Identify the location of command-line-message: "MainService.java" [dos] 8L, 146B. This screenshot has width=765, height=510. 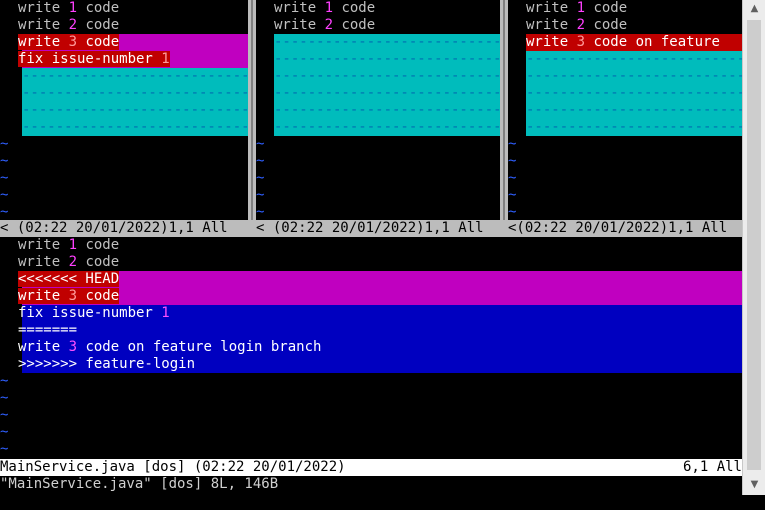
(371, 484).